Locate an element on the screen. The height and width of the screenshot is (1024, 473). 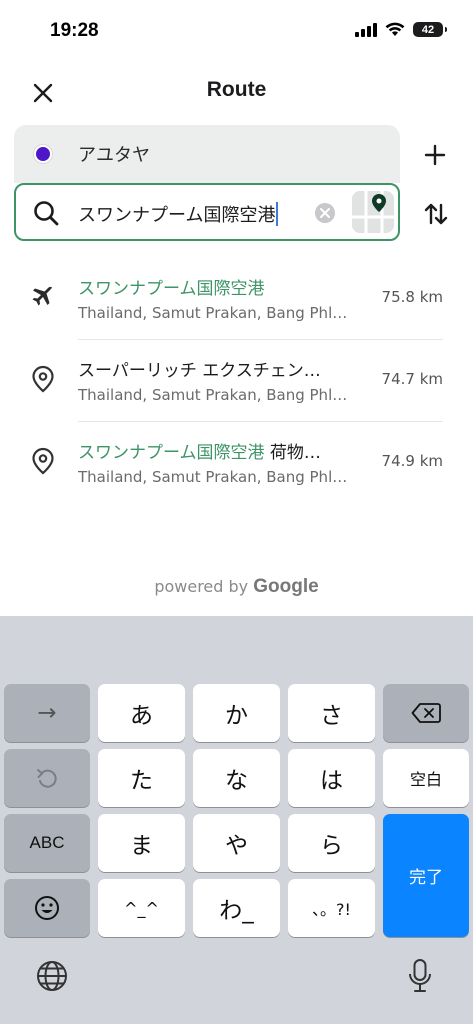
key-ya: や is located at coordinates (236, 843).